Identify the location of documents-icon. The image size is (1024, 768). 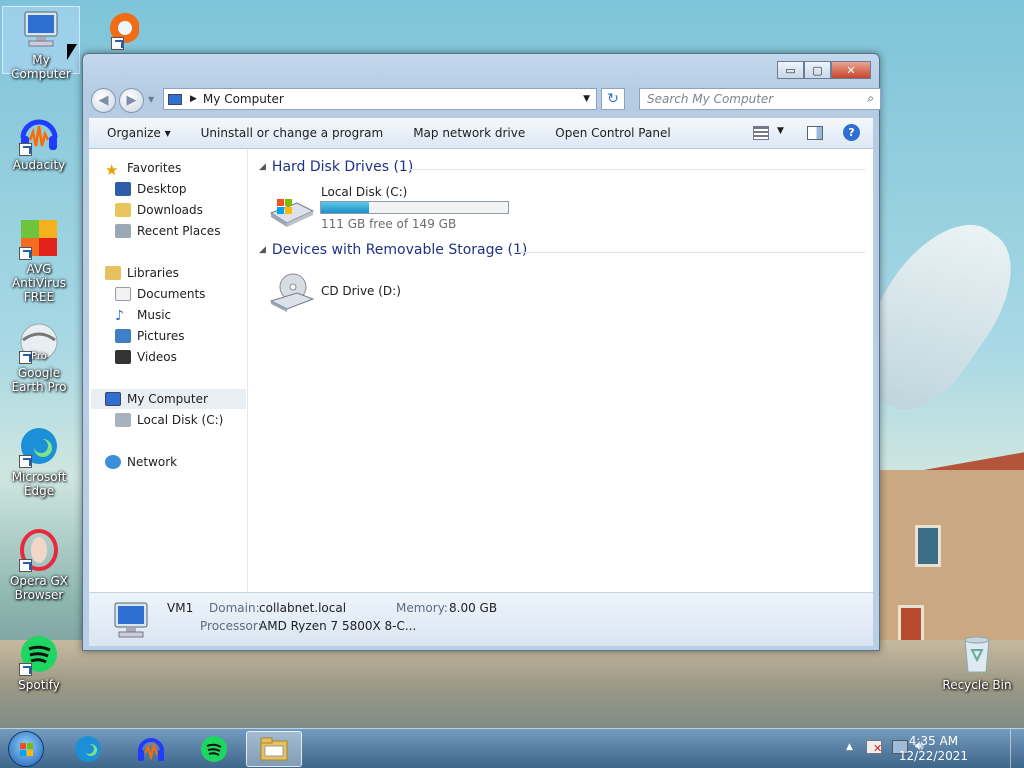
(123, 294).